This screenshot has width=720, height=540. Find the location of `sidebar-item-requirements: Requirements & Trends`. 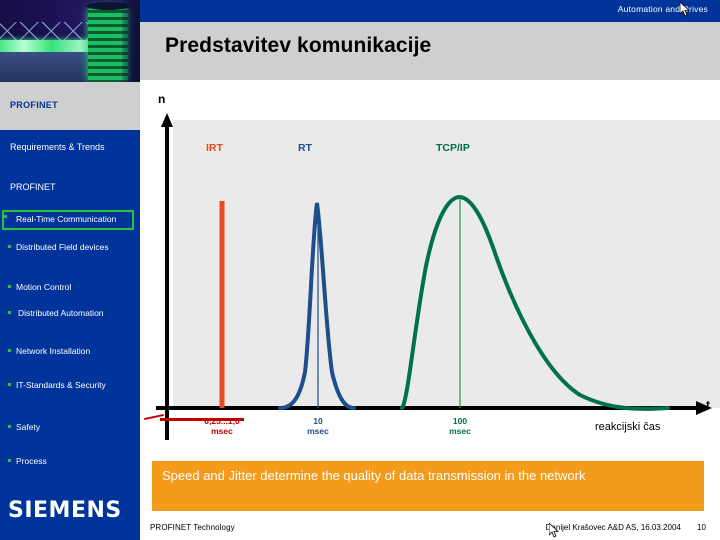

sidebar-item-requirements: Requirements & Trends is located at coordinates (73, 147).